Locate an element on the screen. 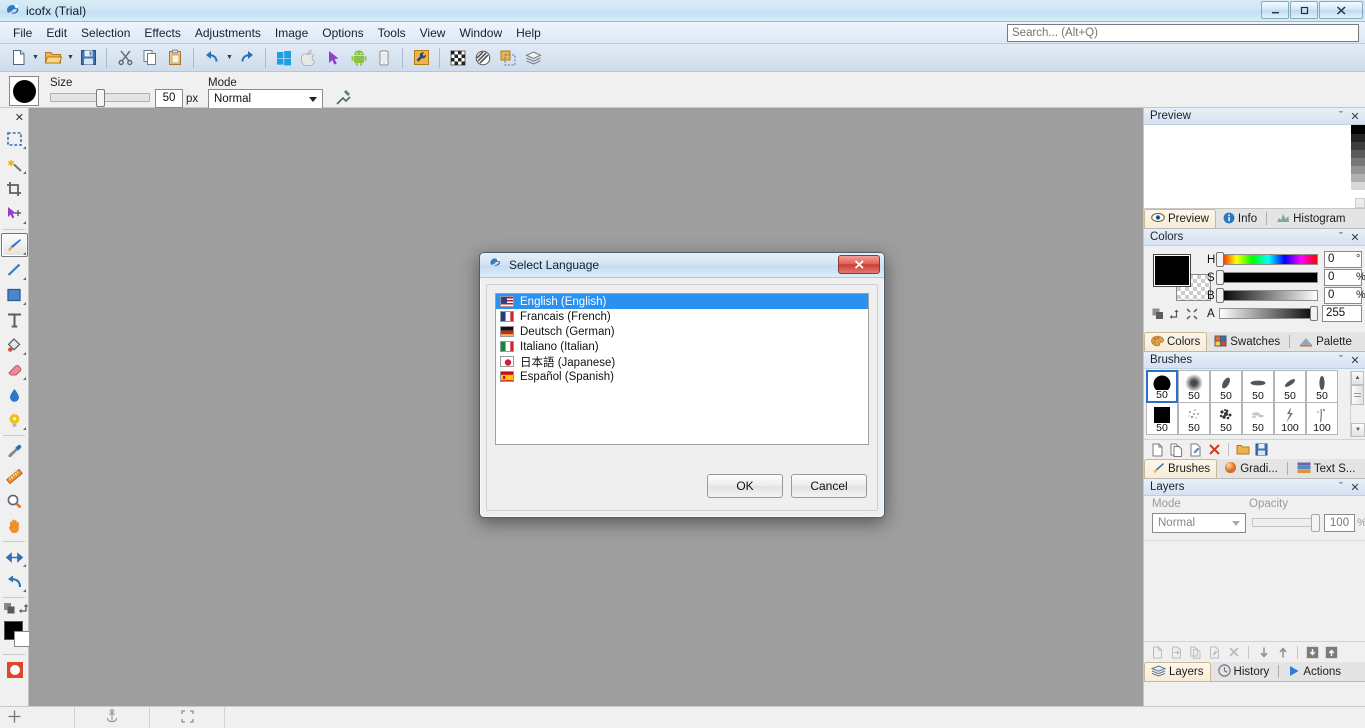 Image resolution: width=1365 pixels, height=728 pixels. flag-es-icon is located at coordinates (507, 376).